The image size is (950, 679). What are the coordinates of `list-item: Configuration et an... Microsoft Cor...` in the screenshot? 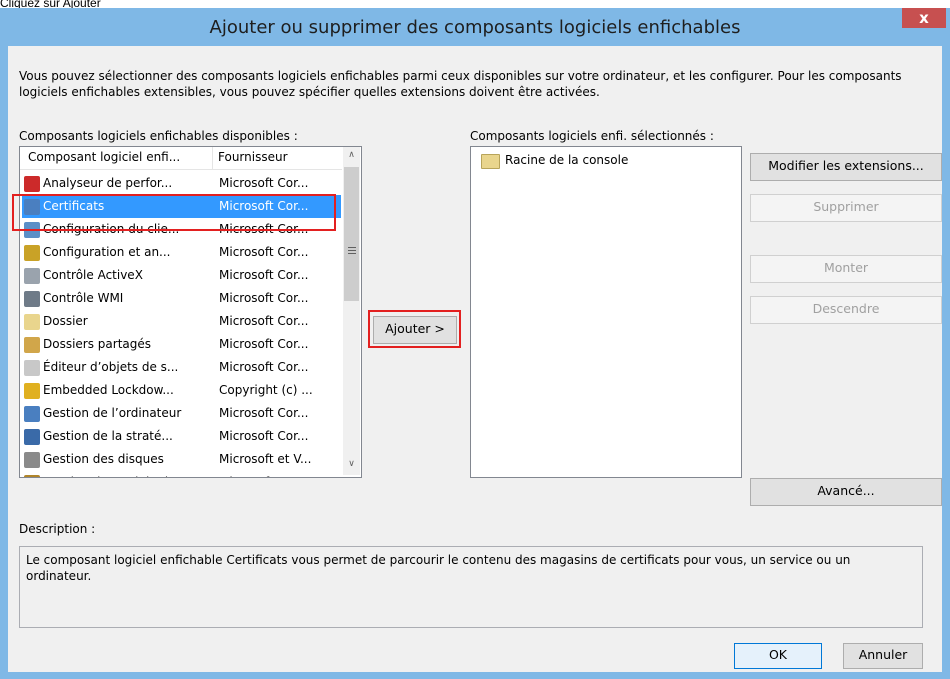 It's located at (181, 252).